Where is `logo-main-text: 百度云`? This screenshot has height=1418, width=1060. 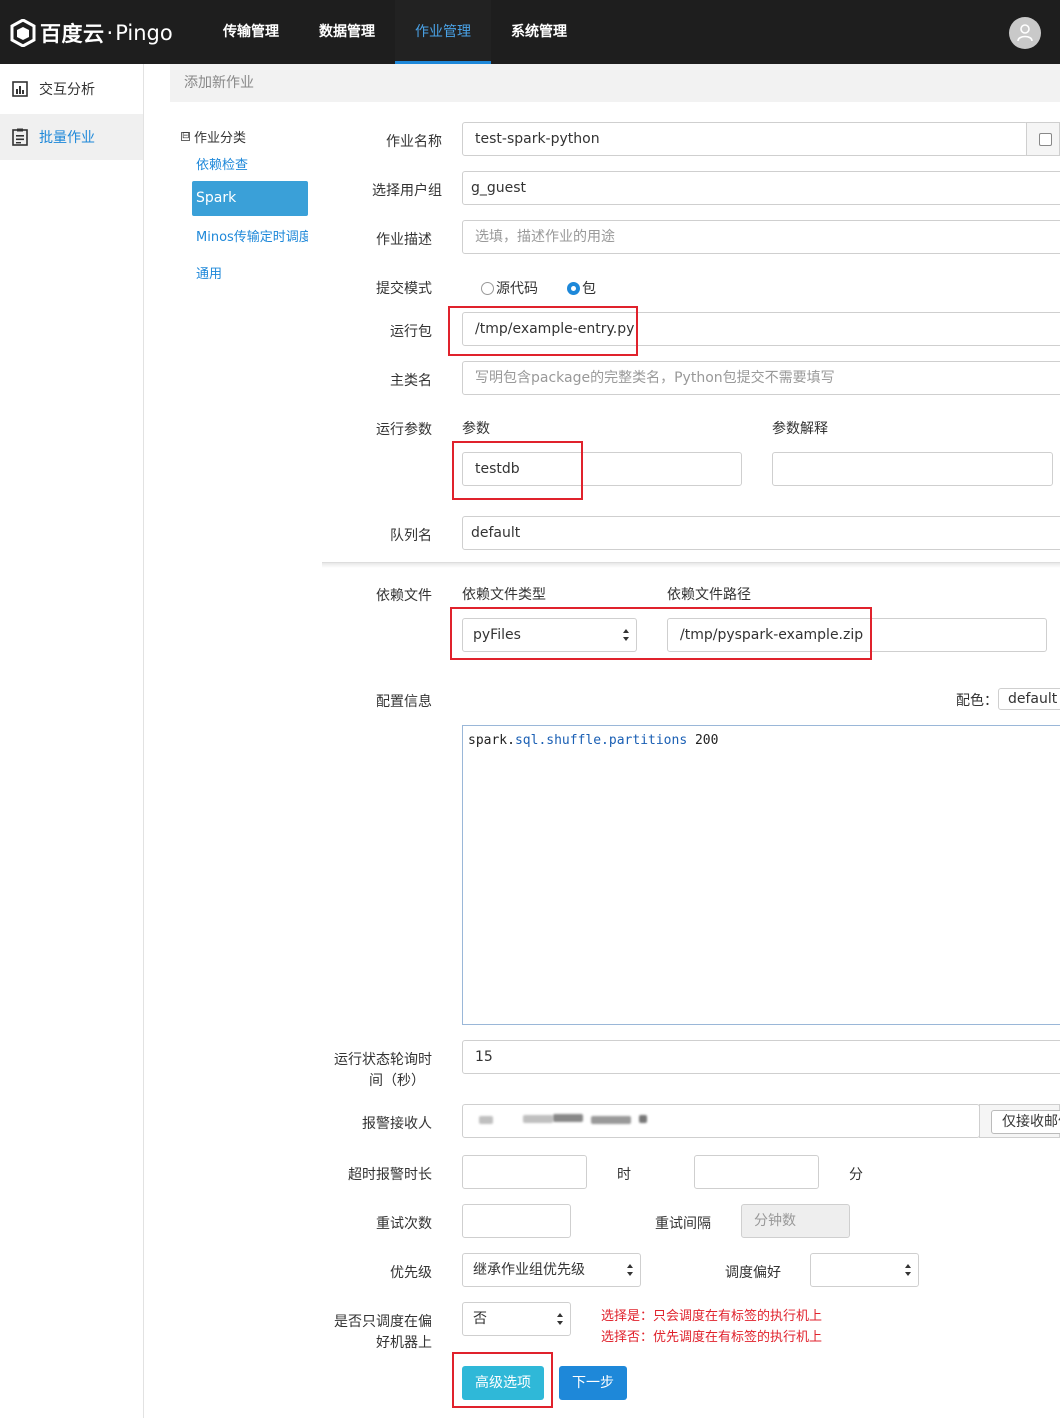 logo-main-text: 百度云 is located at coordinates (72, 34).